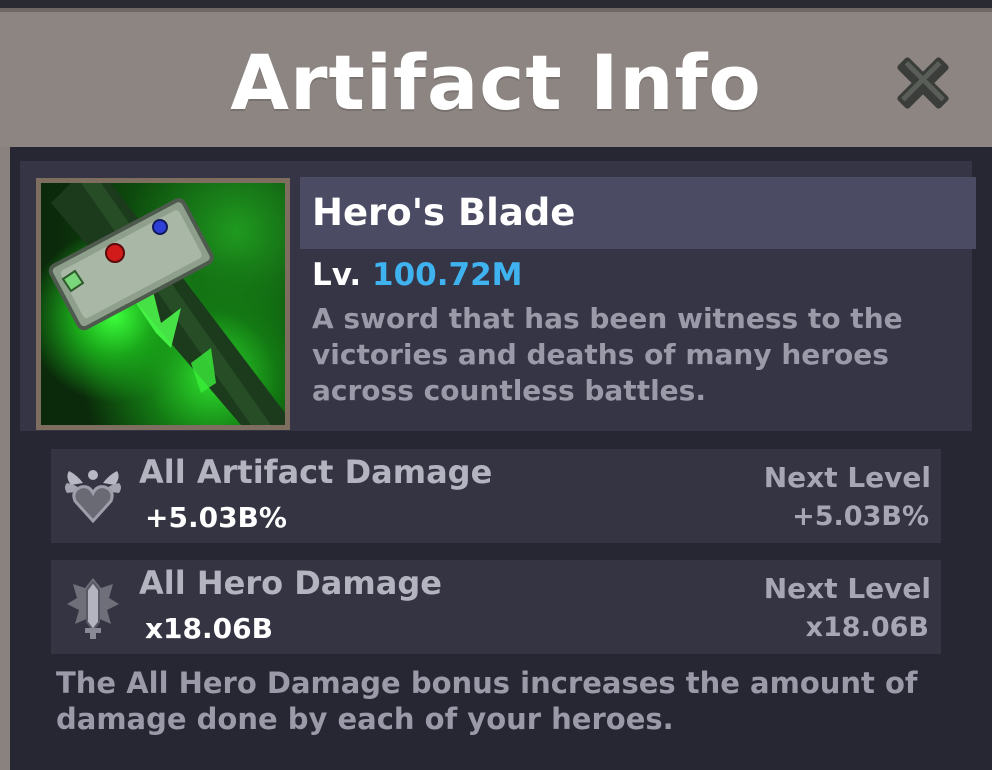 This screenshot has width=992, height=770. I want to click on level-prefix: Lv., so click(337, 275).